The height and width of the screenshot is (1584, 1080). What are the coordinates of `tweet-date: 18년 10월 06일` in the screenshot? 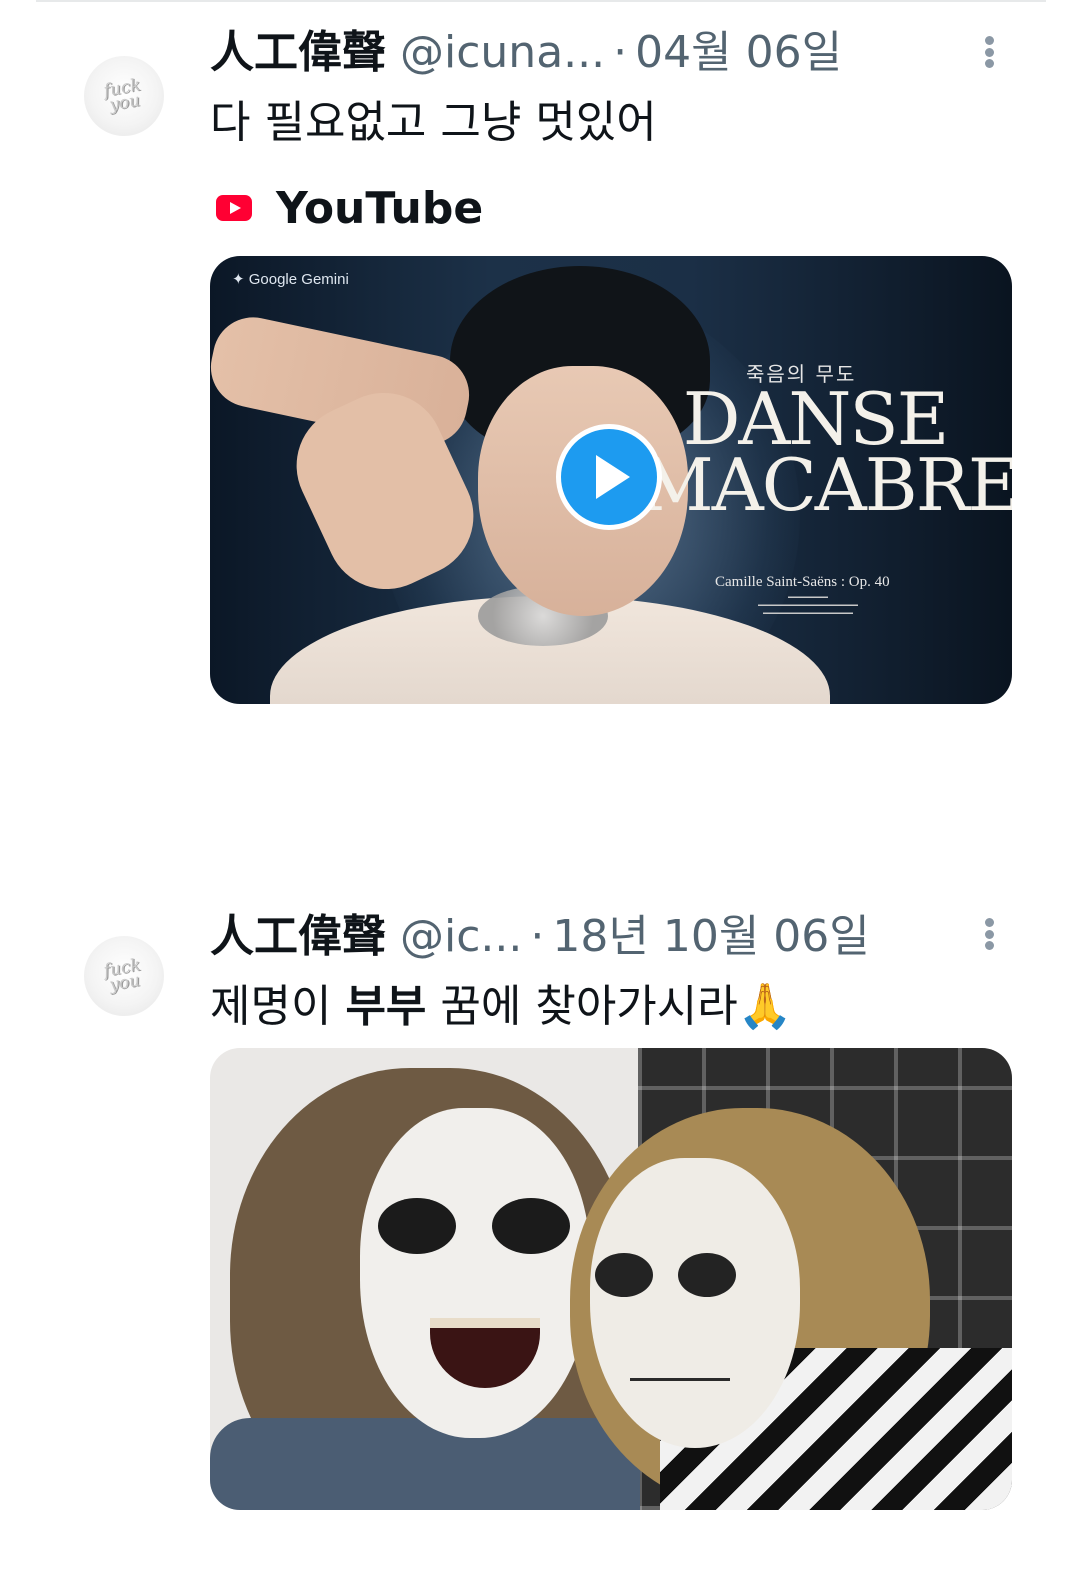 It's located at (710, 932).